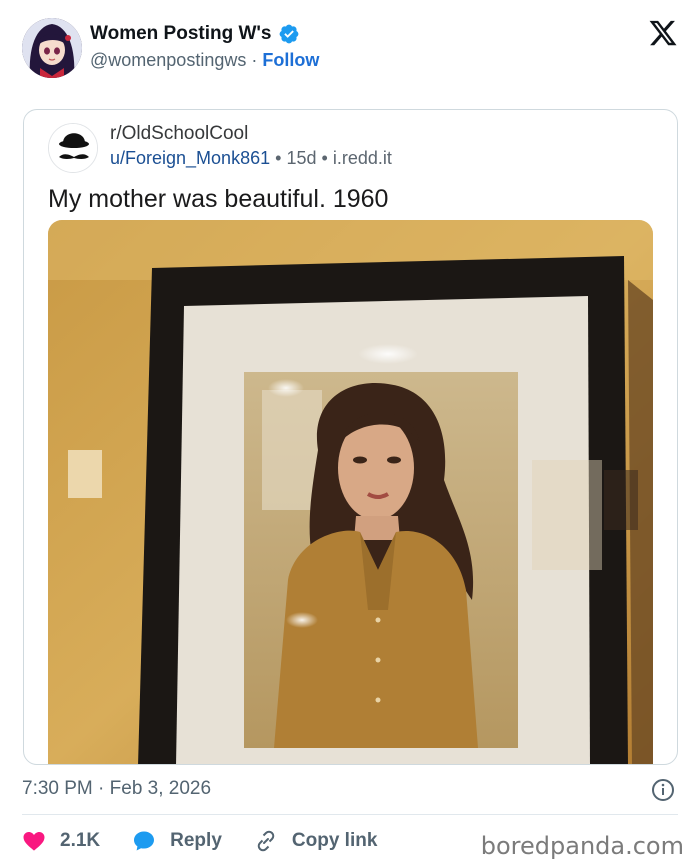 This screenshot has height=867, width=700. I want to click on subreddit-name: r/OldSchoolCool, so click(179, 134).